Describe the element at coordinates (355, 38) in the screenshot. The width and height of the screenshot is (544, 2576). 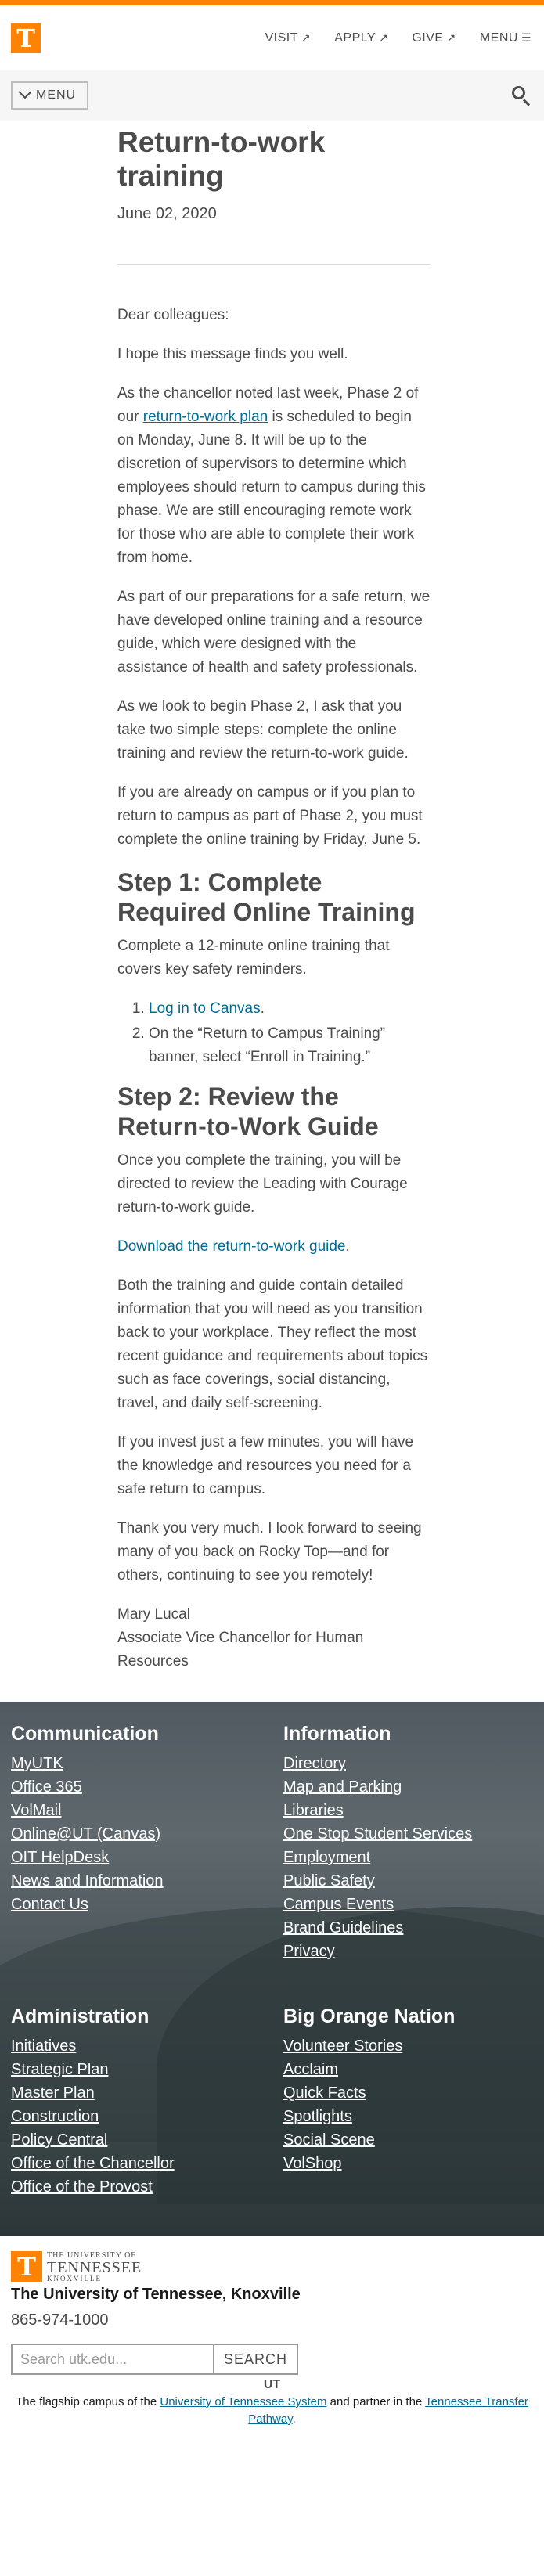
I see `nav-apply-label: APPLY` at that location.